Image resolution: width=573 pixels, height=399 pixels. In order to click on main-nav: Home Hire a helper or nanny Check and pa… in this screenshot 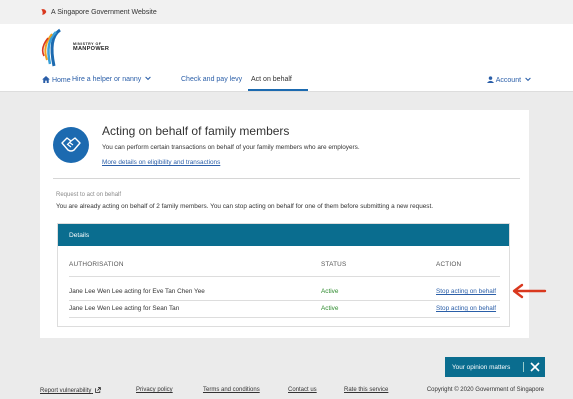, I will do `click(286, 81)`.